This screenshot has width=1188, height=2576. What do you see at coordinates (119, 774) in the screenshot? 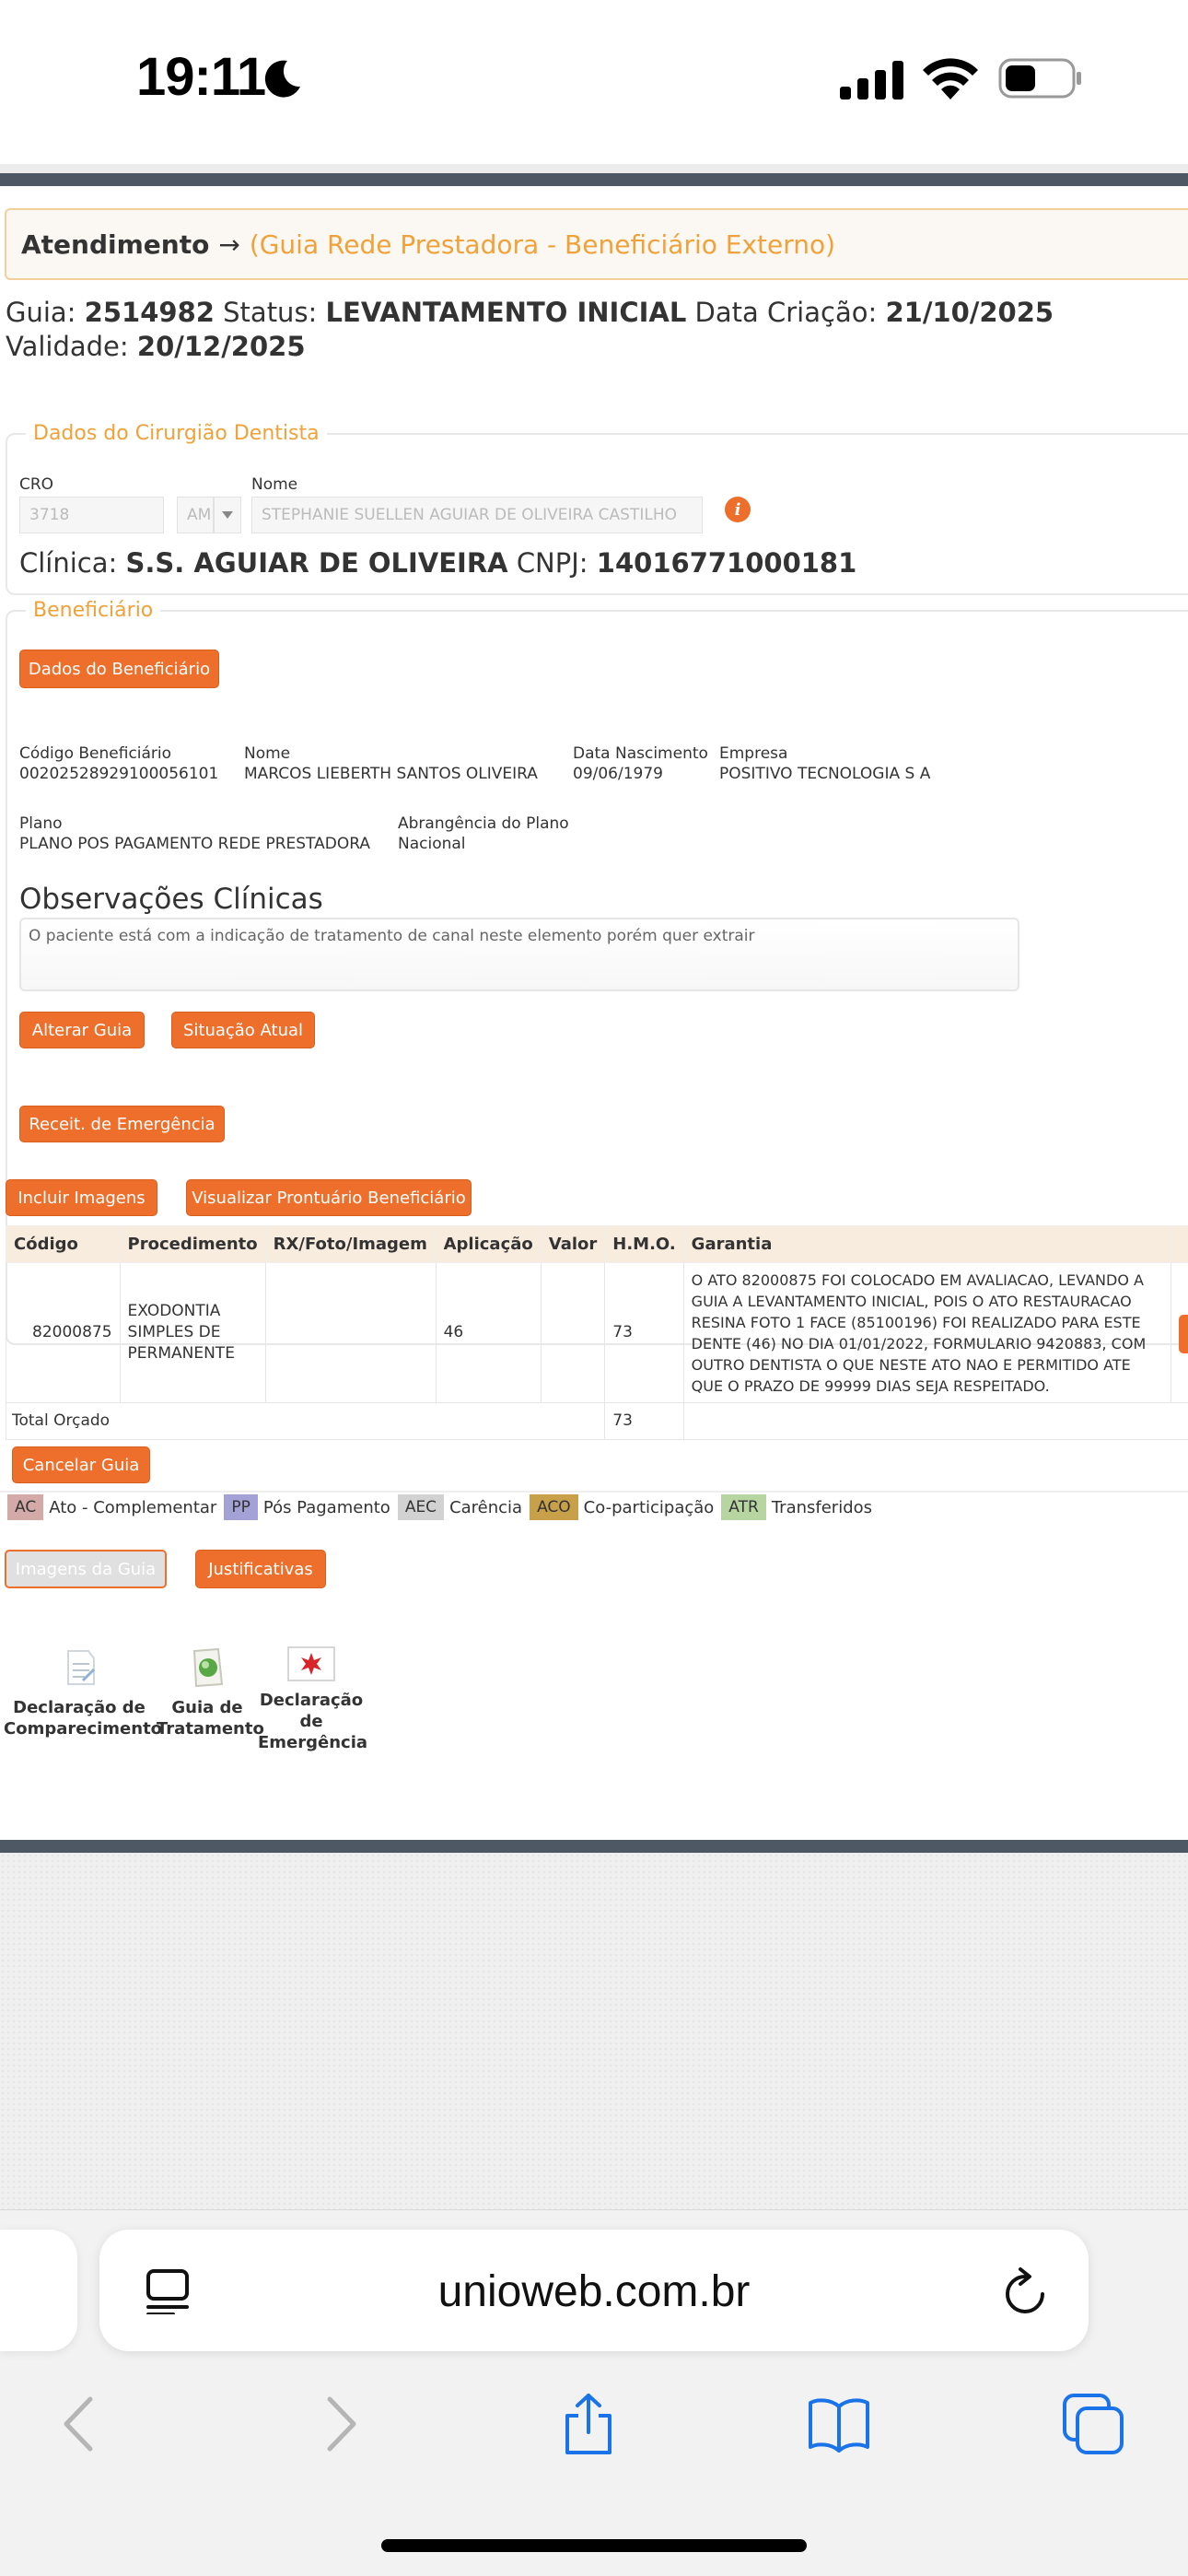
I see `codigo-beneficiario-value: 00202528929100056101` at bounding box center [119, 774].